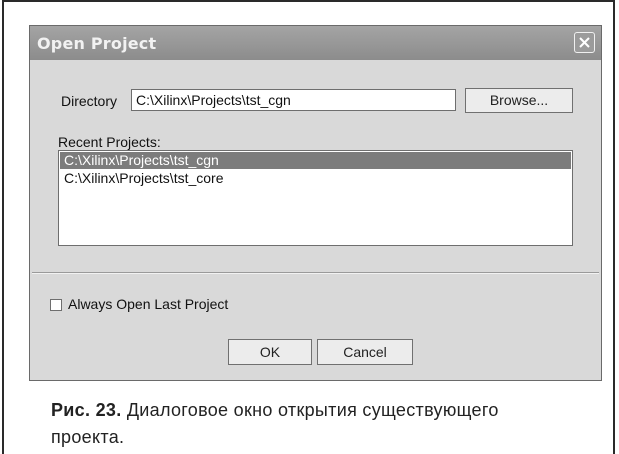 The image size is (619, 454). What do you see at coordinates (315, 273) in the screenshot?
I see `separator` at bounding box center [315, 273].